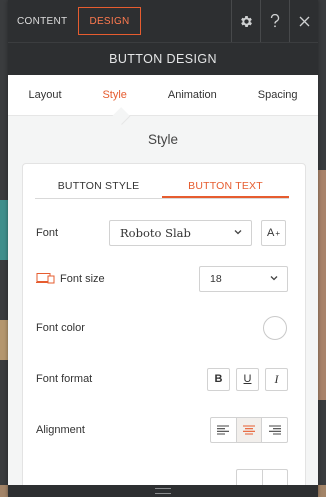 The height and width of the screenshot is (497, 326). What do you see at coordinates (44, 95) in the screenshot?
I see `tab-layout: Layout` at bounding box center [44, 95].